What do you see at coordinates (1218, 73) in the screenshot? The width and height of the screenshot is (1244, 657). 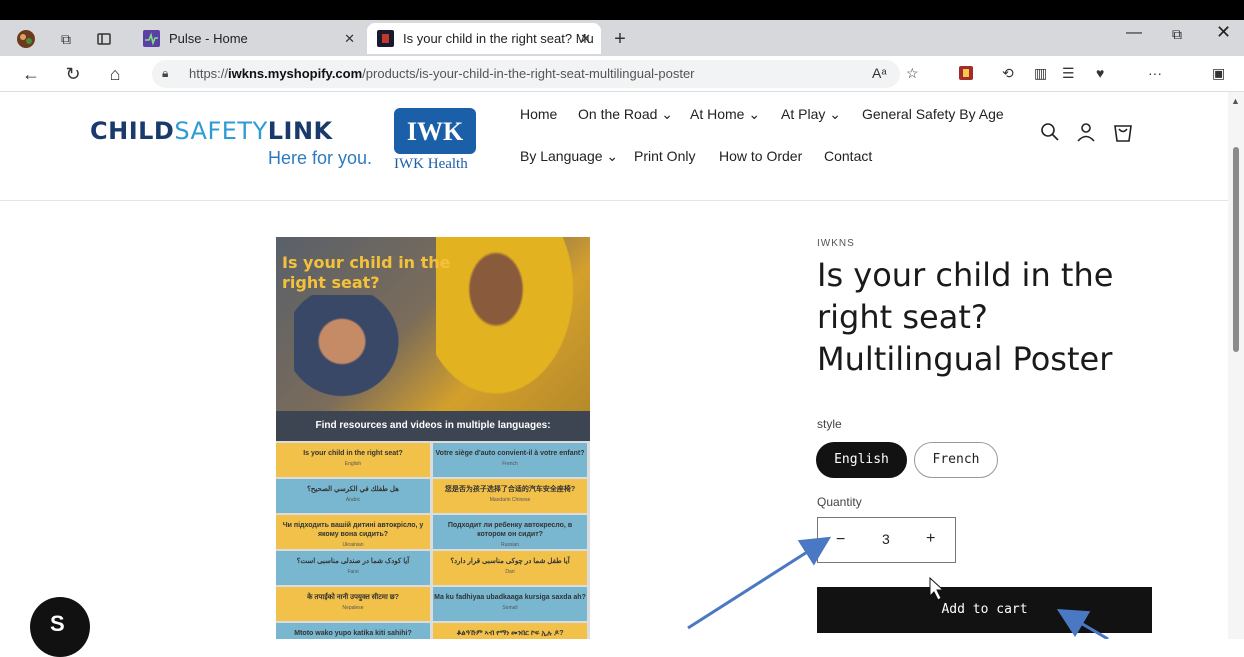 I see `sidebar-toggle-icon: ▣` at bounding box center [1218, 73].